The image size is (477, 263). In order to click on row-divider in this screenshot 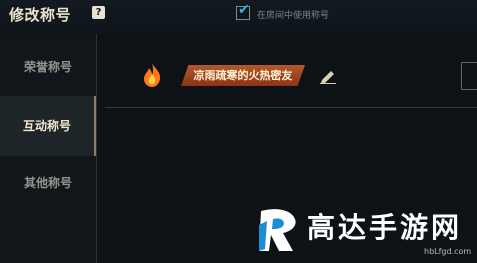, I will do `click(291, 107)`.